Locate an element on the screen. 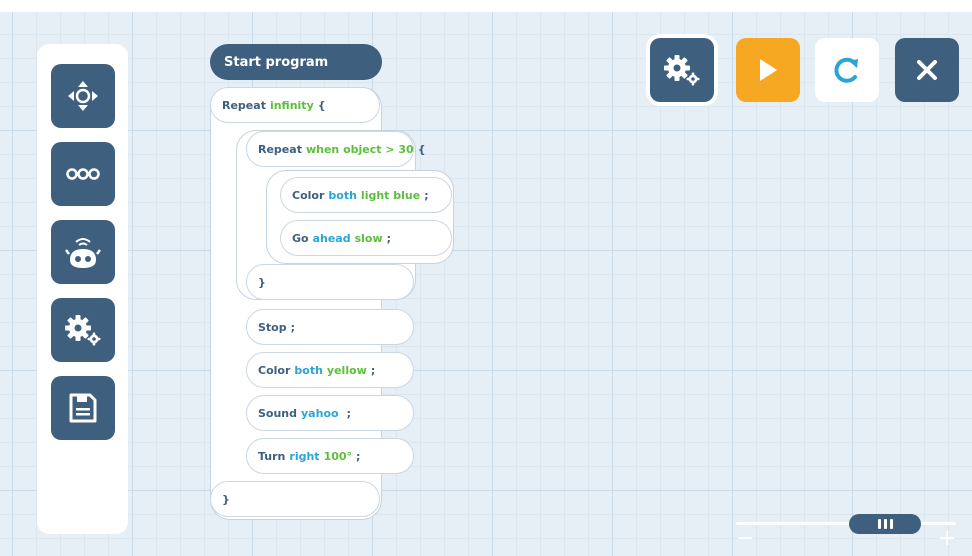 This screenshot has height=556, width=972. value-2: yellow is located at coordinates (347, 370).